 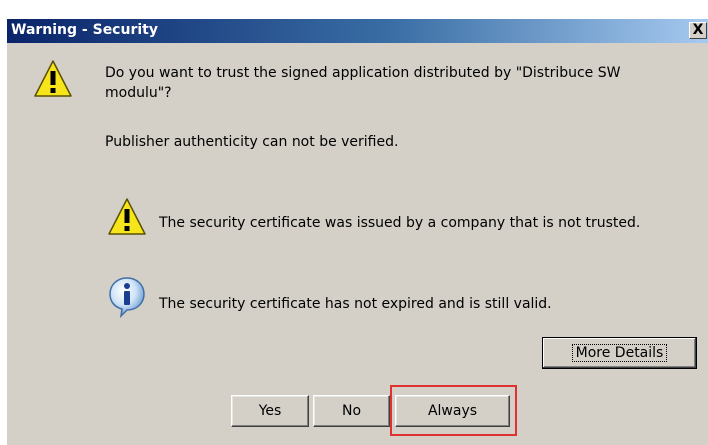 What do you see at coordinates (84, 30) in the screenshot?
I see `window-title: Warning - Security` at bounding box center [84, 30].